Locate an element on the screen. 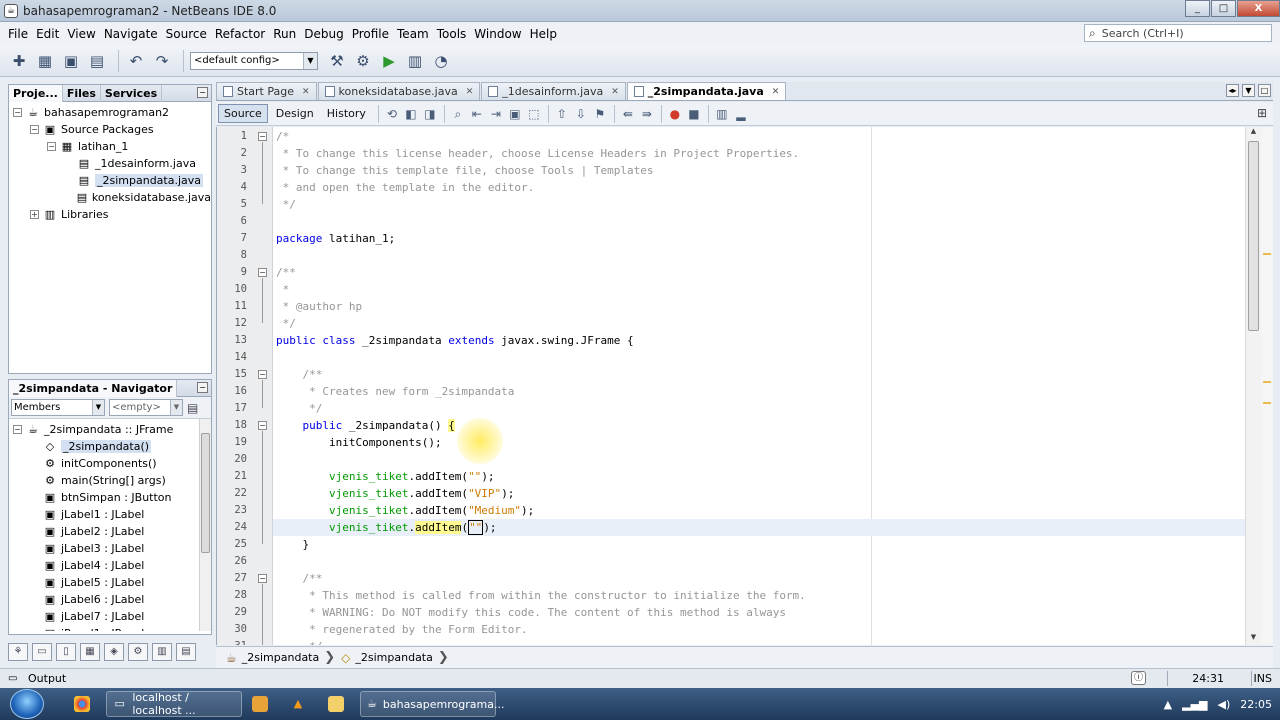 The image size is (1280, 720). scroll-up-icon: ▲ is located at coordinates (1253, 133).